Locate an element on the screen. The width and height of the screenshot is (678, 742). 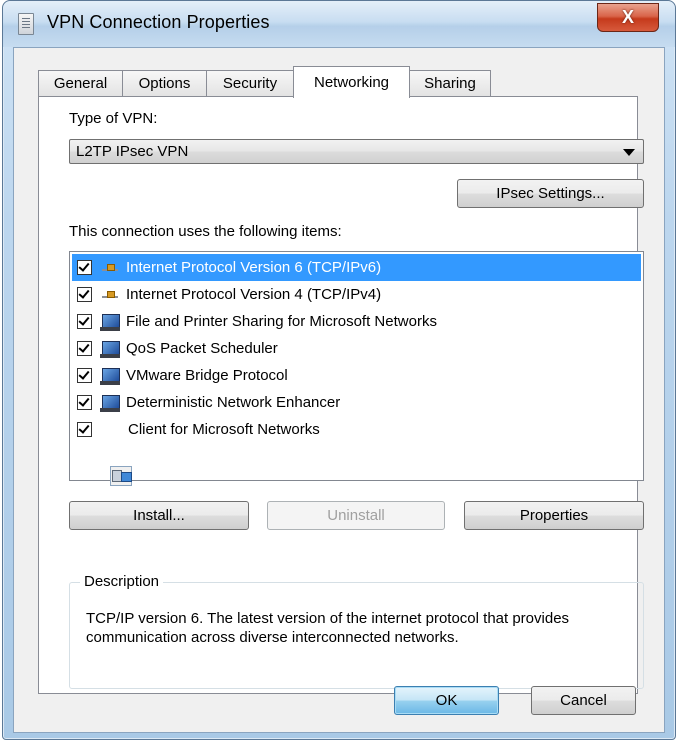
list-item: Client for Microsoft Networks is located at coordinates (356, 451).